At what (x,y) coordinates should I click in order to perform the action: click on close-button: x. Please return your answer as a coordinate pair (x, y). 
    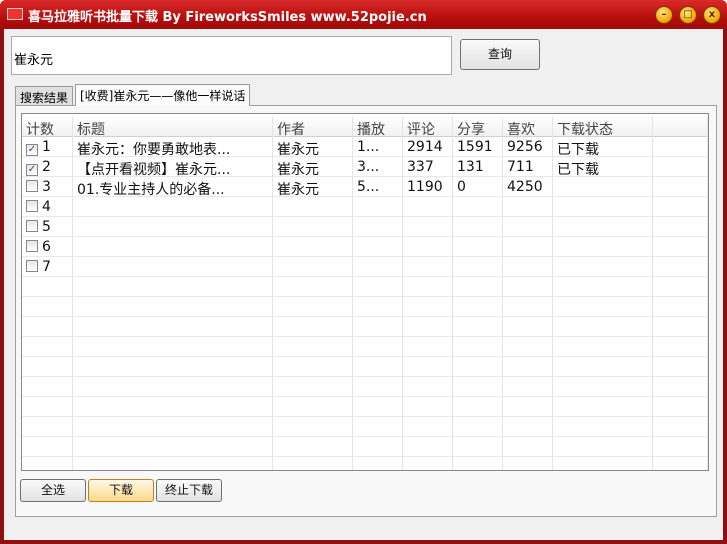
    Looking at the image, I should click on (712, 15).